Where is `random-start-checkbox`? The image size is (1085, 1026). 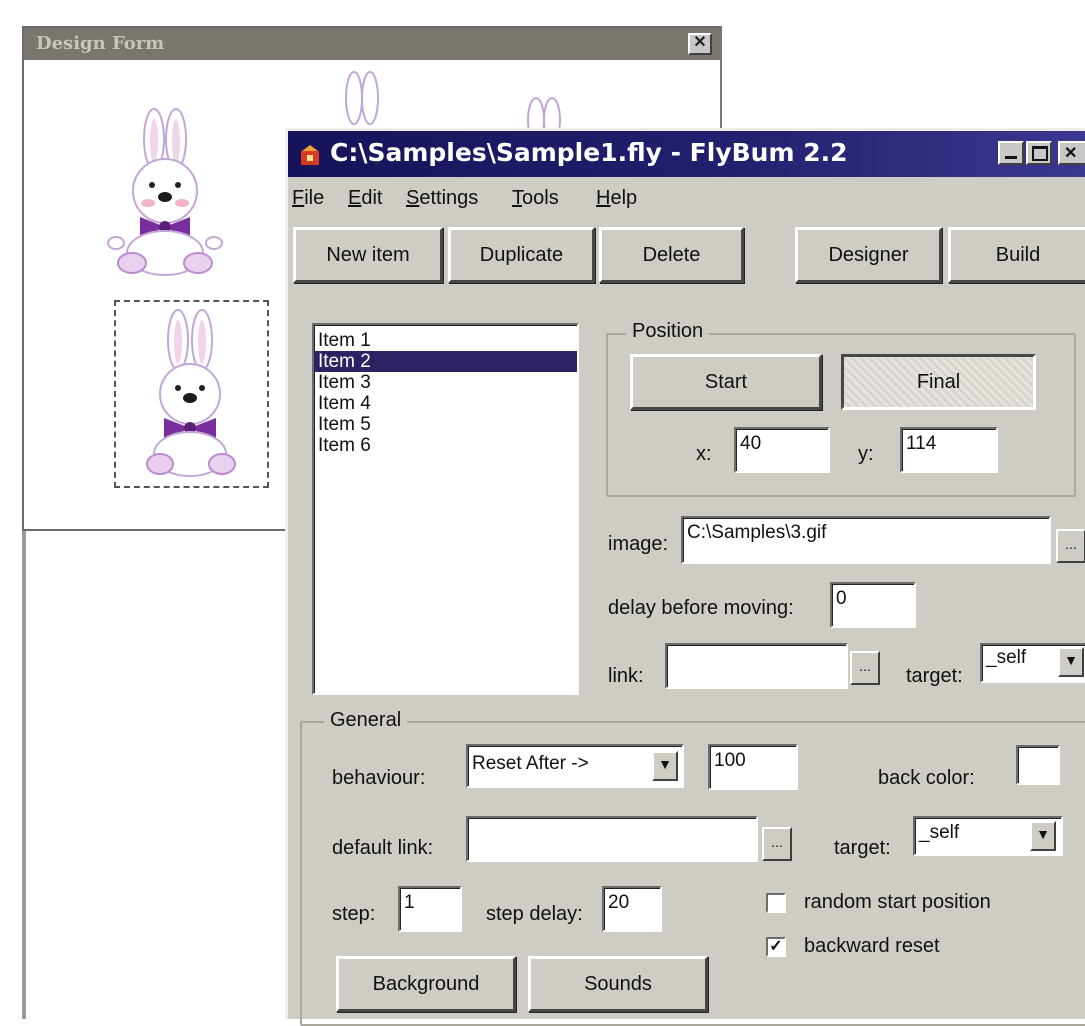
random-start-checkbox is located at coordinates (776, 903).